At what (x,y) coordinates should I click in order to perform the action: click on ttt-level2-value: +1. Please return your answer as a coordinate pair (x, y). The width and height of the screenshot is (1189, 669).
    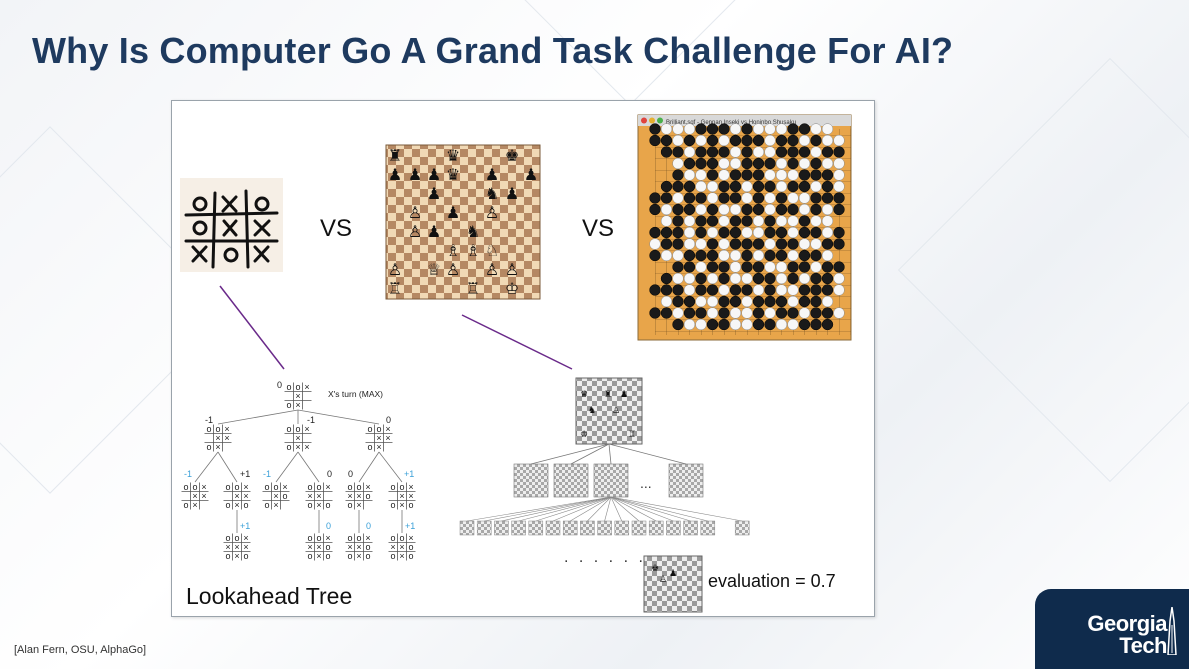
    Looking at the image, I should click on (245, 474).